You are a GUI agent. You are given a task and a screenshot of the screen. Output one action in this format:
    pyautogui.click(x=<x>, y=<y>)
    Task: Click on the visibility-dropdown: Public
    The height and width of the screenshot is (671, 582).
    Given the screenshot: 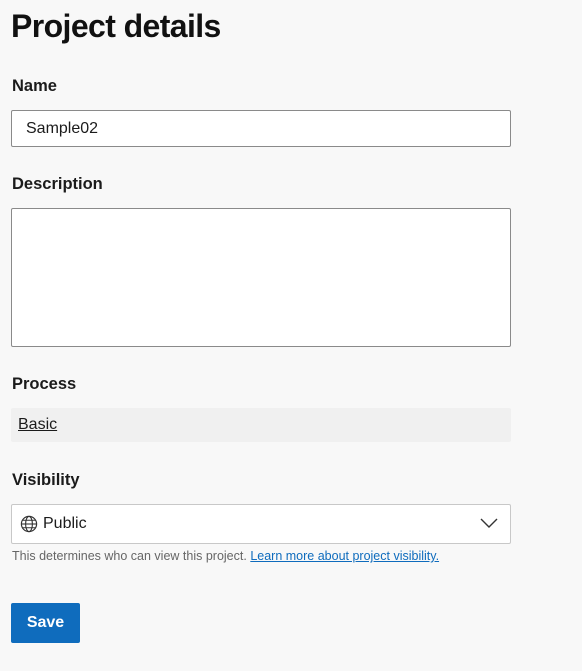 What is the action you would take?
    pyautogui.click(x=261, y=524)
    